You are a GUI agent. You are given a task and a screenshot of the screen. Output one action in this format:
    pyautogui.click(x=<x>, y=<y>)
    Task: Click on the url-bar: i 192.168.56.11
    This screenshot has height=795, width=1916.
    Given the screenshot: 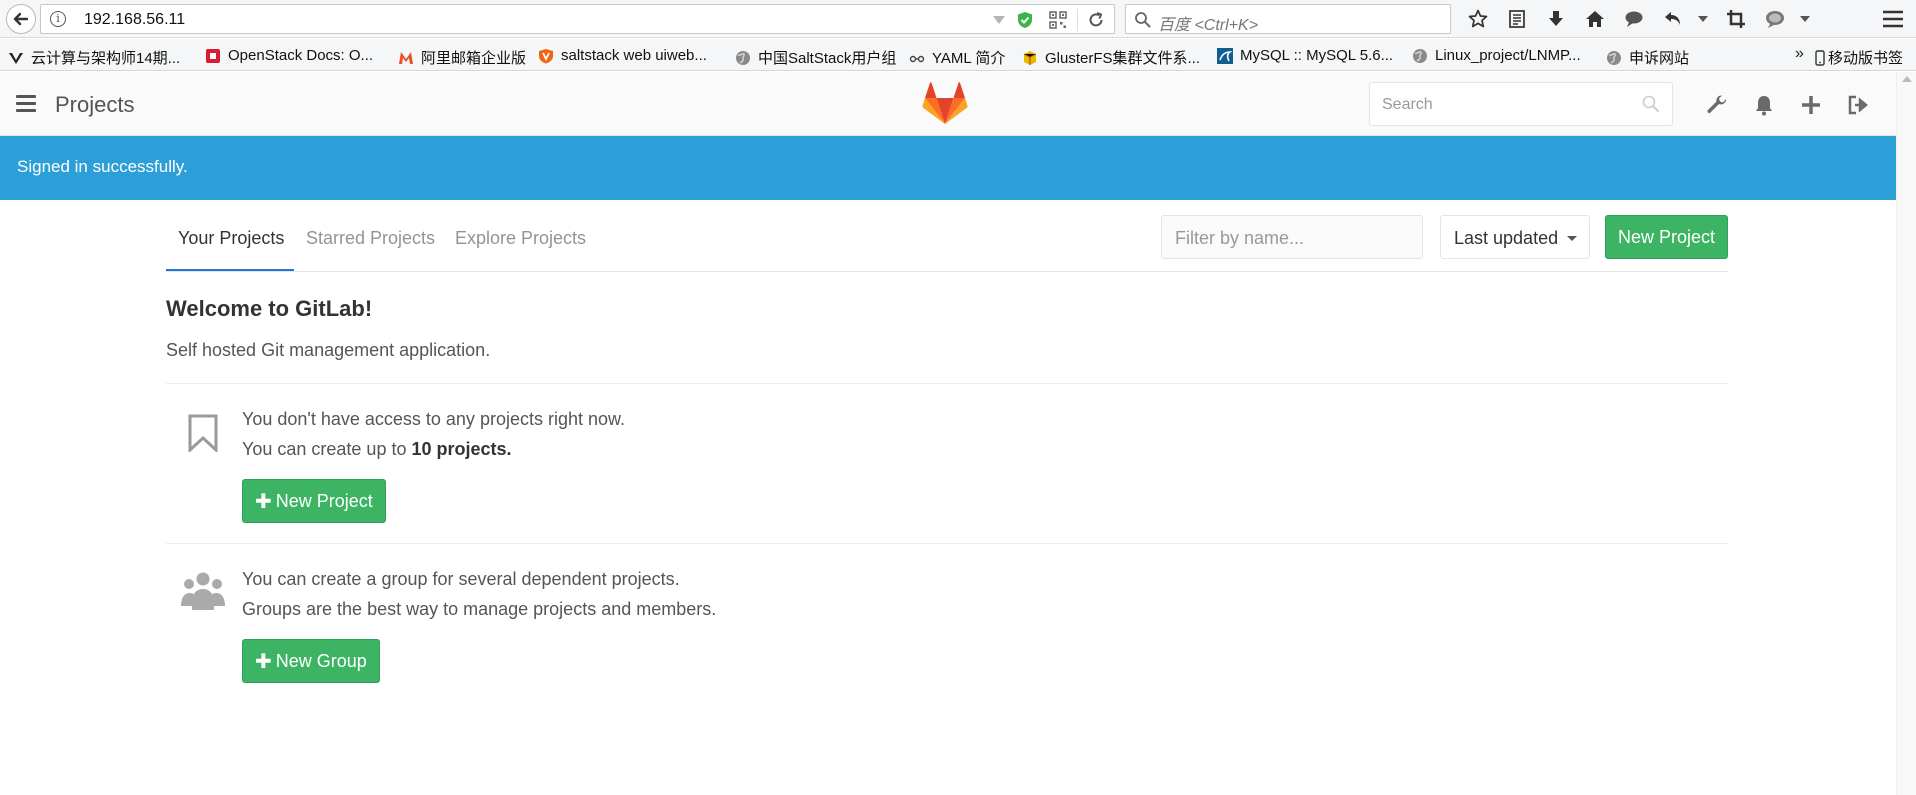 What is the action you would take?
    pyautogui.click(x=577, y=19)
    